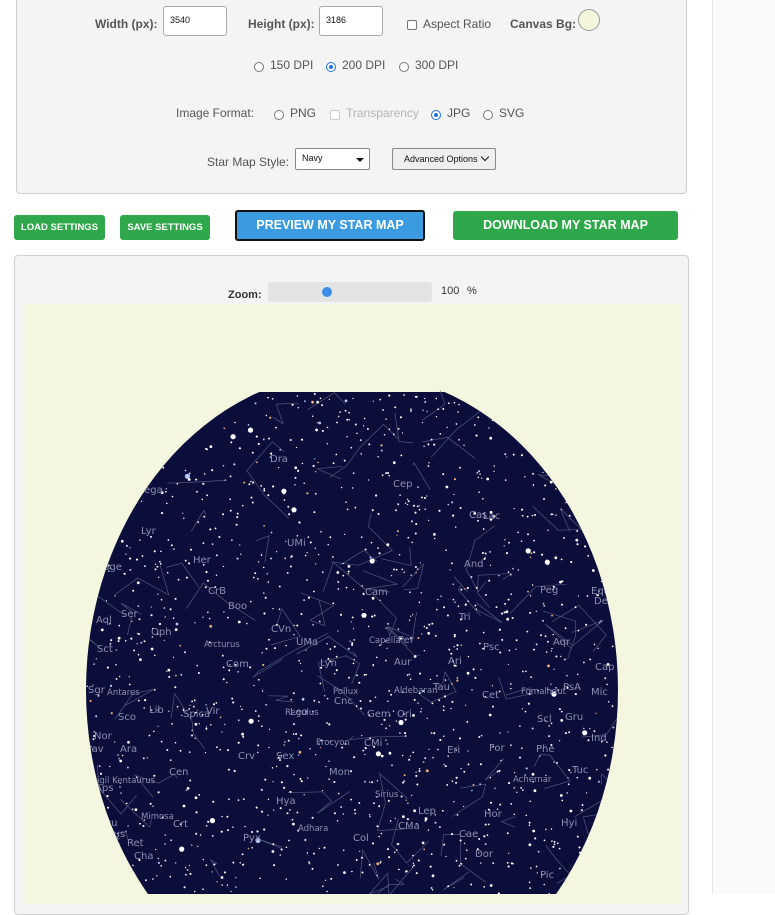 This screenshot has height=915, width=775. What do you see at coordinates (416, 691) in the screenshot?
I see `constellation-label: Aldebaran` at bounding box center [416, 691].